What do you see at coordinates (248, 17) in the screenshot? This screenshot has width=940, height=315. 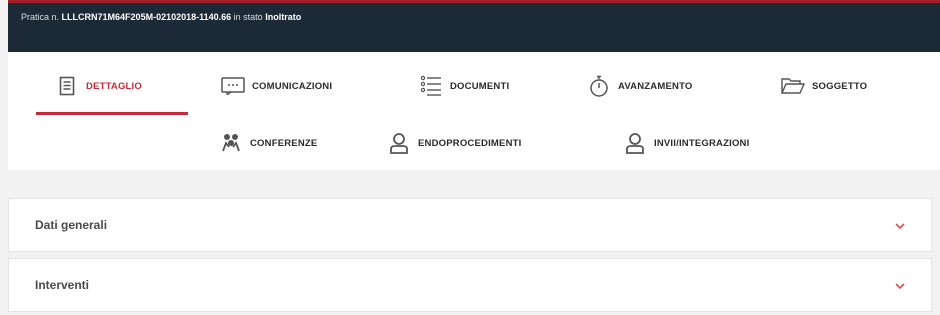 I see `pratica-state-label: in stato` at bounding box center [248, 17].